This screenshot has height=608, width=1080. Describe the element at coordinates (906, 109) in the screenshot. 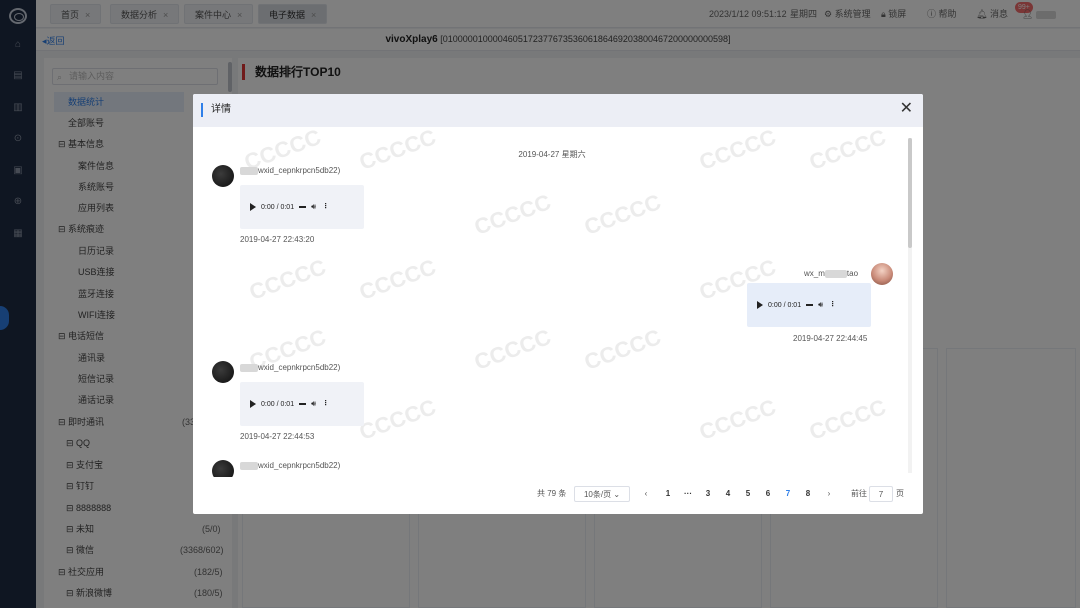

I see `close-icon: ✕` at that location.